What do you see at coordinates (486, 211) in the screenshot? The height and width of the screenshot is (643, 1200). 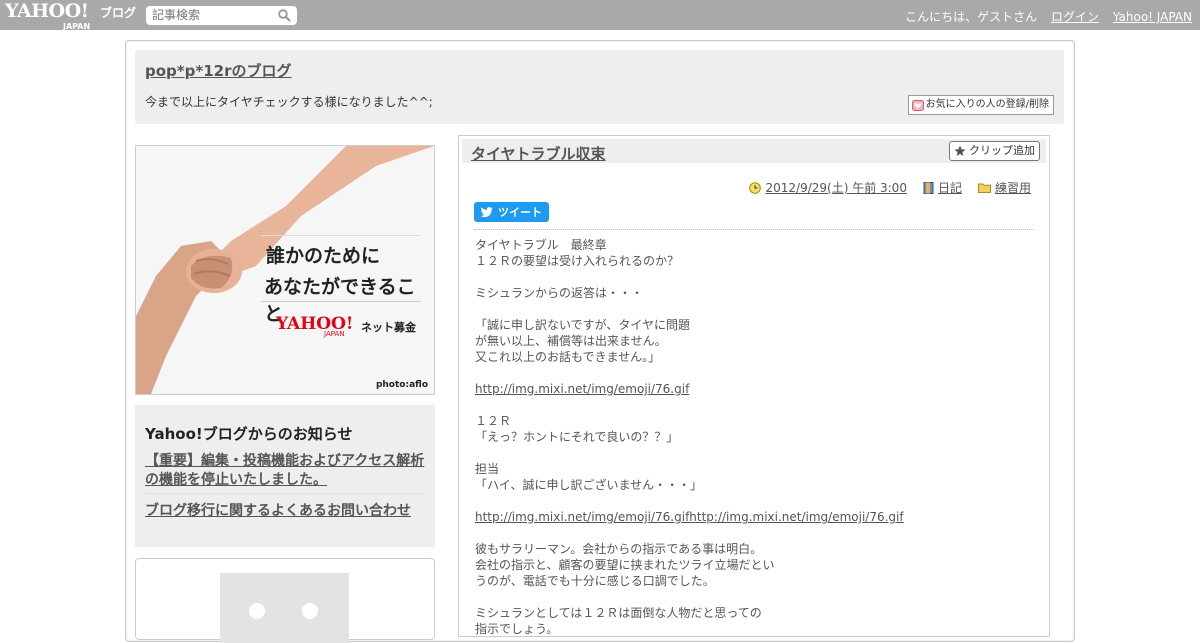 I see `twitter-bird-icon` at bounding box center [486, 211].